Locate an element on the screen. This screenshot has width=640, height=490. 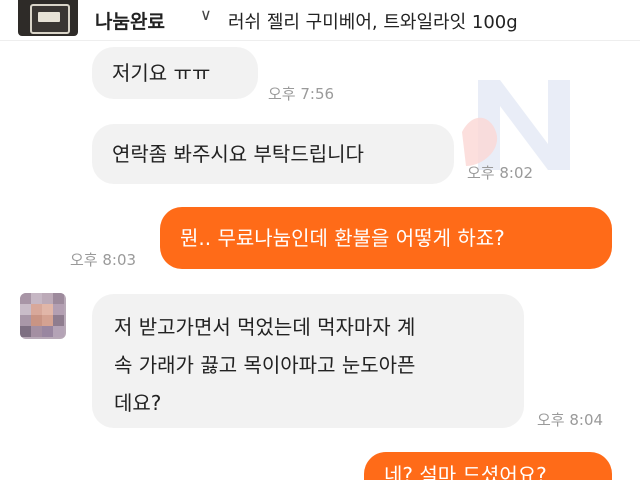
trade-status: 나눔완료 is located at coordinates (130, 20).